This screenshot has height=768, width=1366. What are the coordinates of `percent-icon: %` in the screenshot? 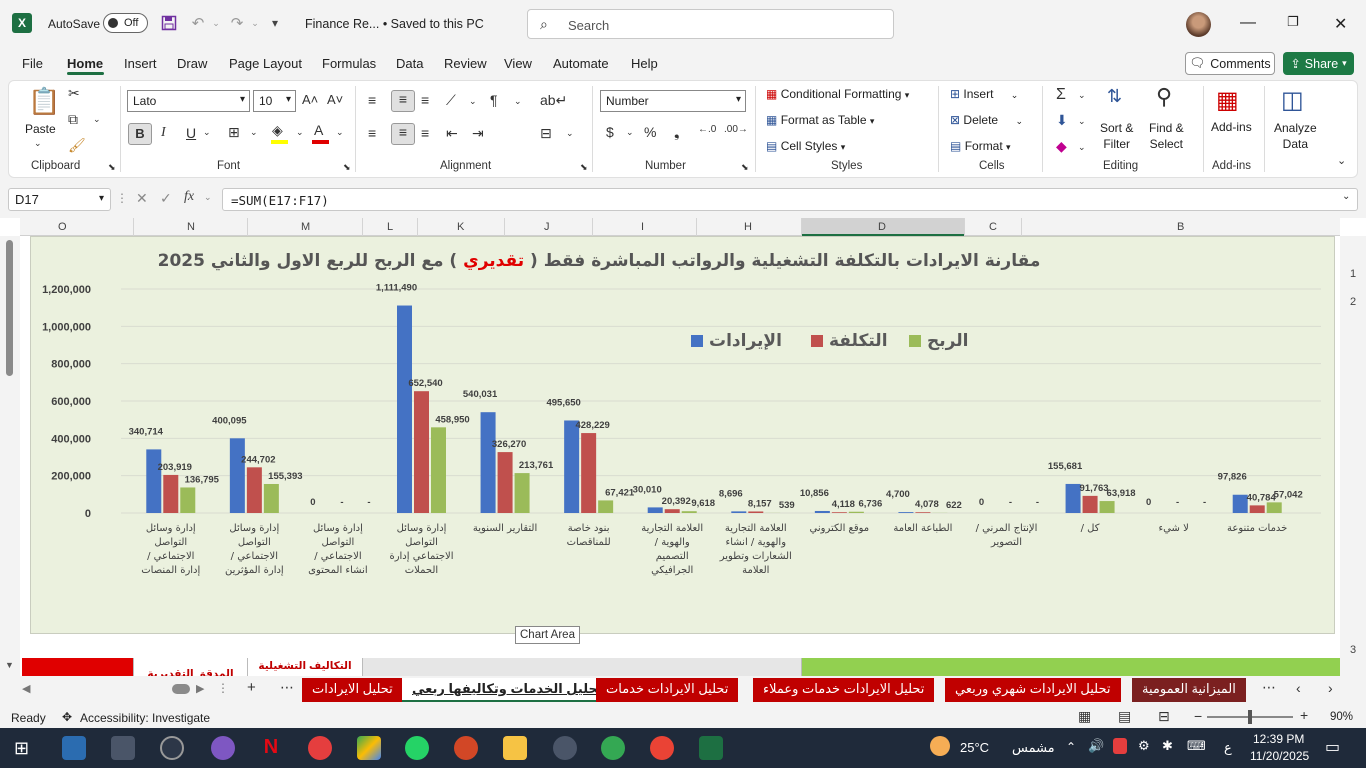 It's located at (650, 132).